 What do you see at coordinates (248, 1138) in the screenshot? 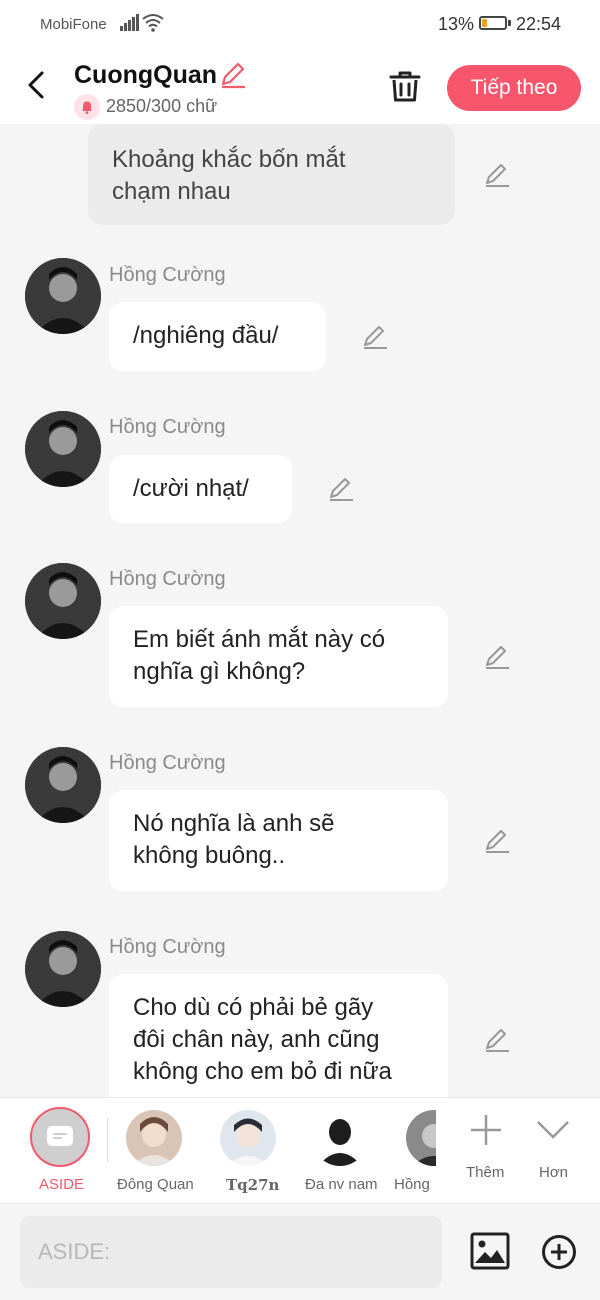
I see `character-avatar-tq27n` at bounding box center [248, 1138].